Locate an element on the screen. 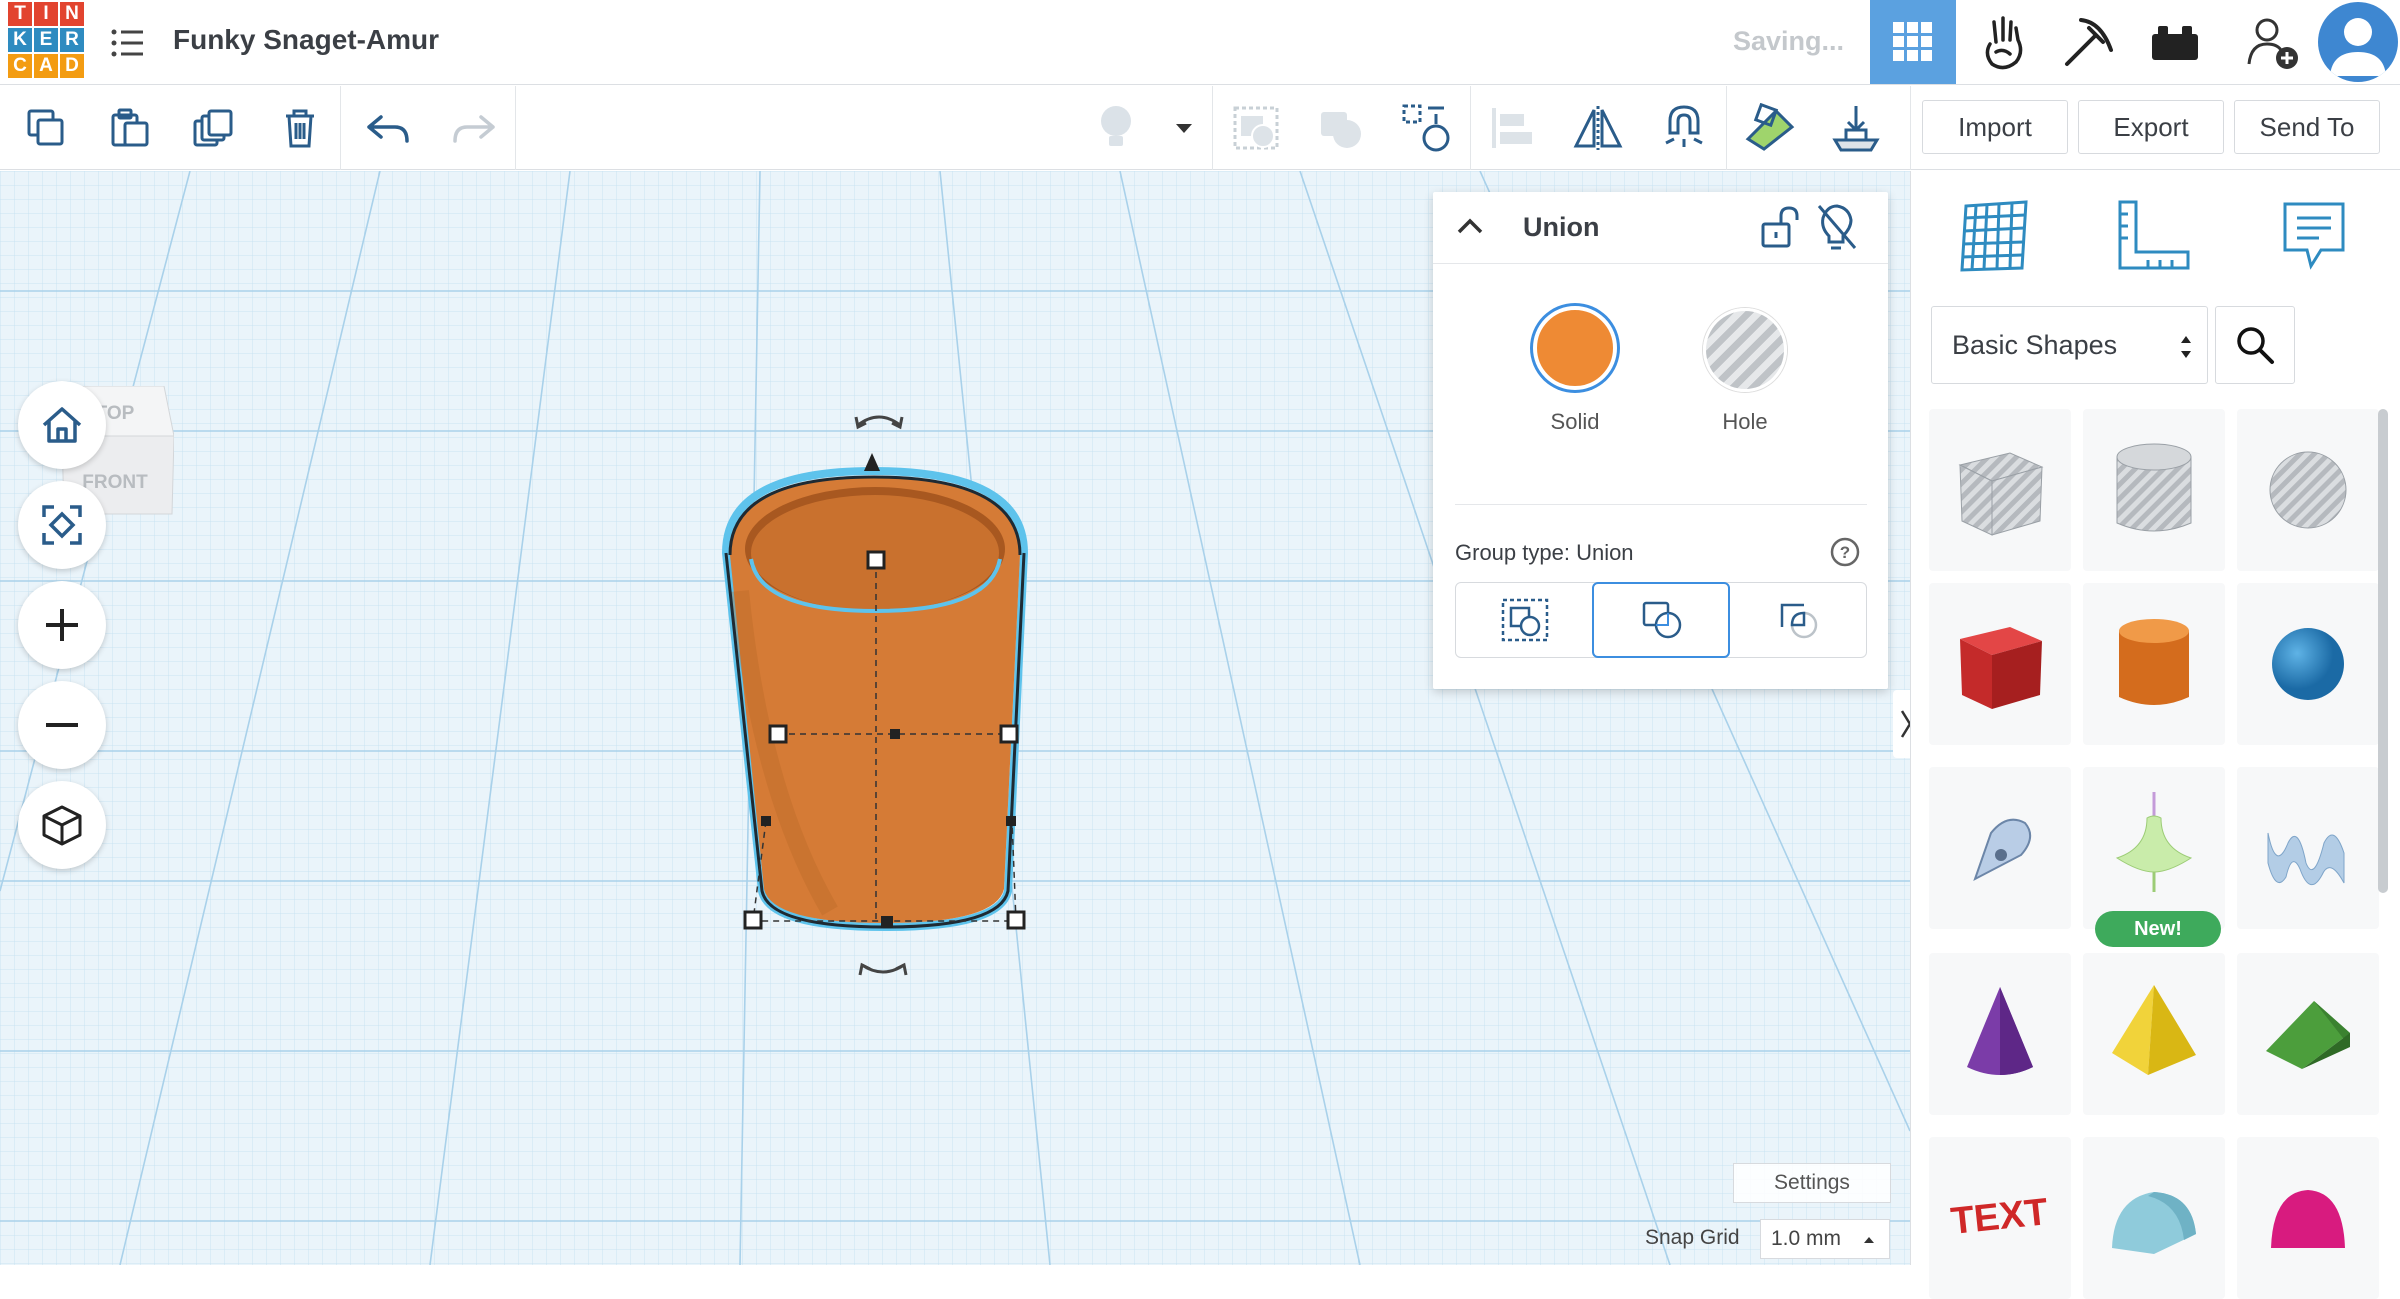 The image size is (2400, 1299). intersect-icon is located at coordinates (1799, 621).